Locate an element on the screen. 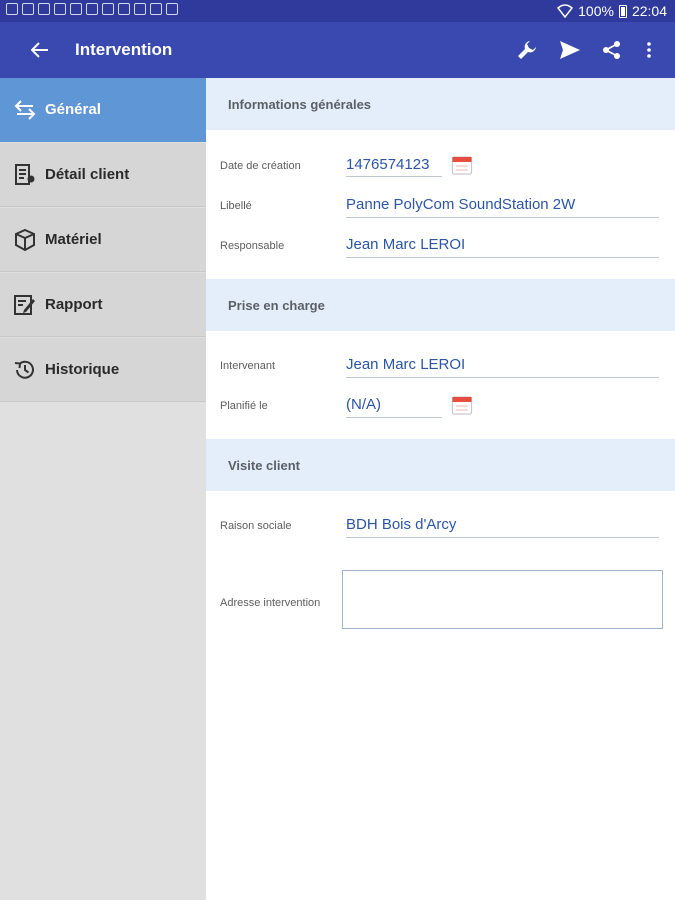  status-right: 100% 22:04 is located at coordinates (612, 11).